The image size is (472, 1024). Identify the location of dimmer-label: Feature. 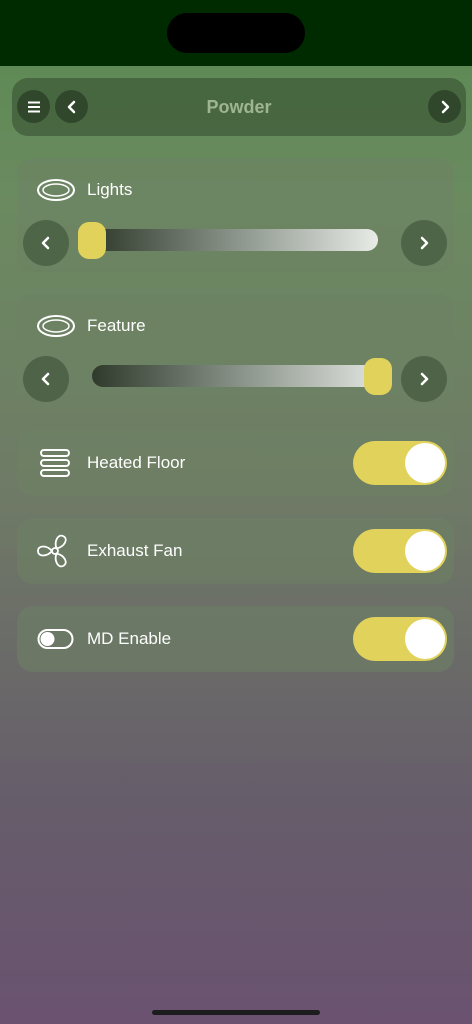
(116, 325).